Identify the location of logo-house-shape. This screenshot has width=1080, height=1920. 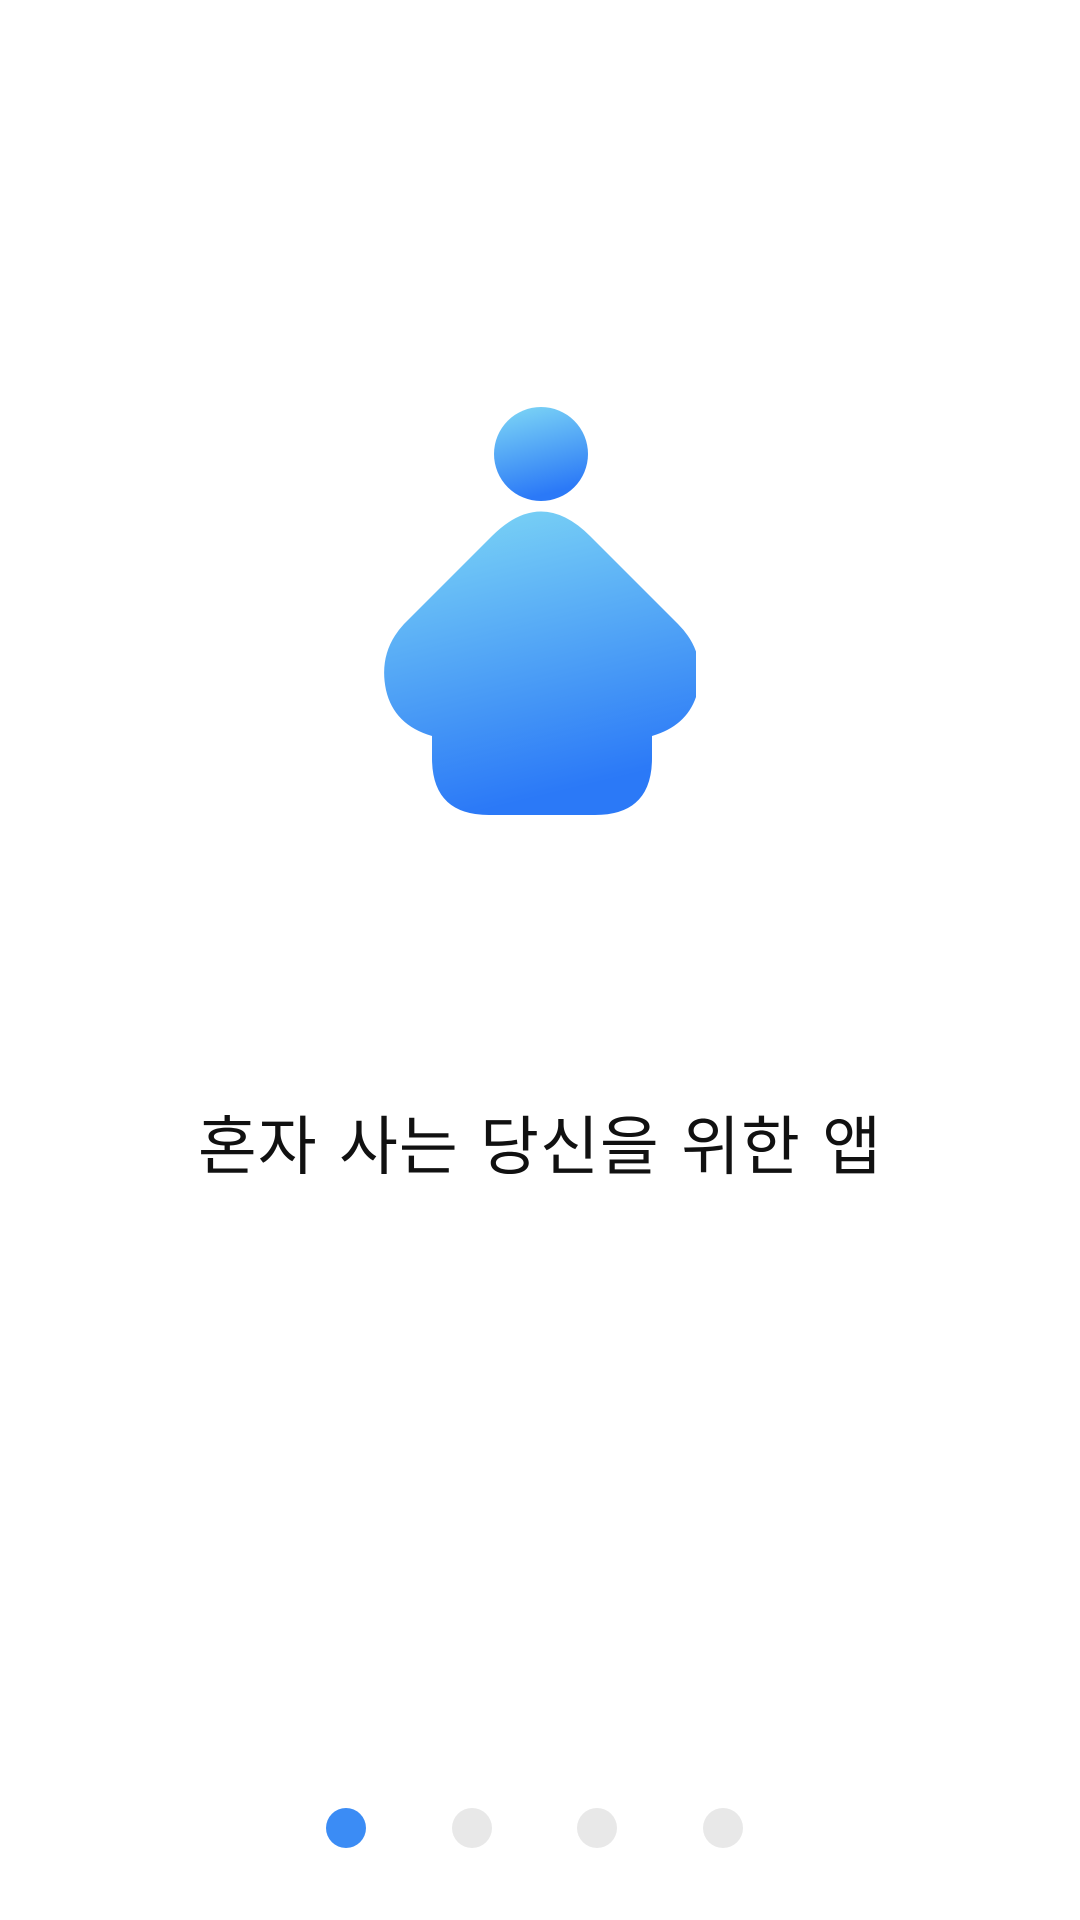
(540, 663).